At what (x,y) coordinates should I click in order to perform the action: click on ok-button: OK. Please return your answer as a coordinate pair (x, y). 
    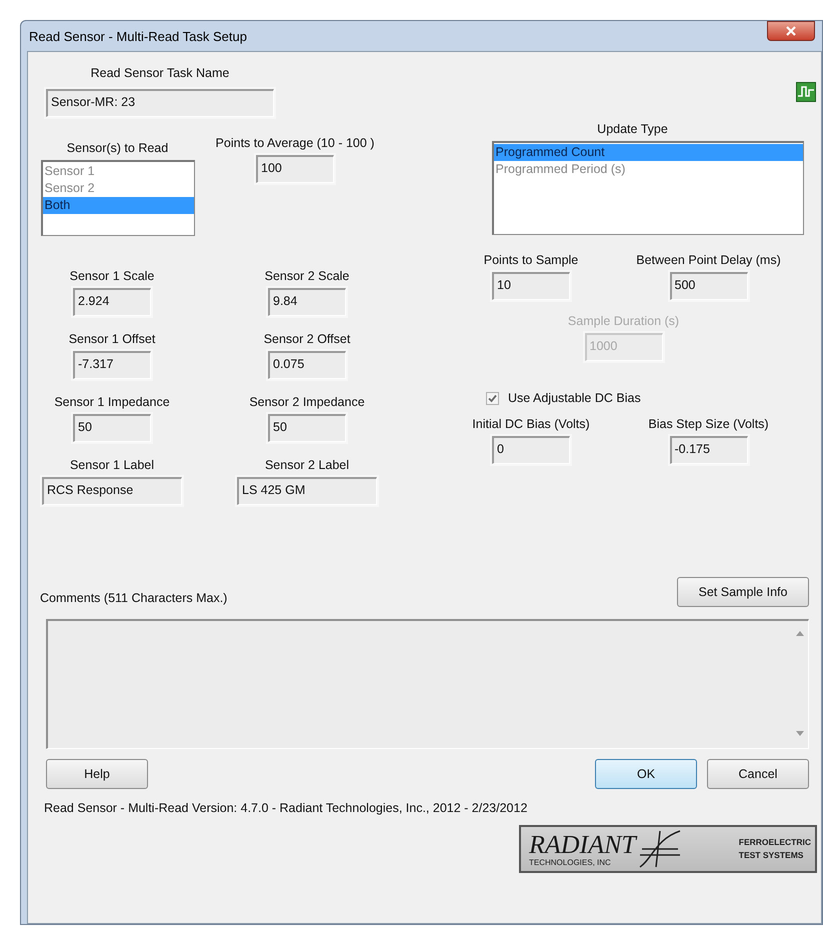
    Looking at the image, I should click on (646, 774).